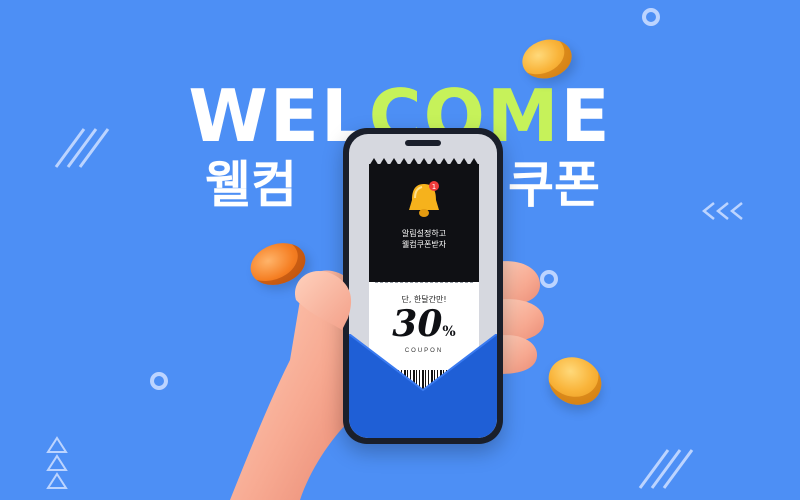 The width and height of the screenshot is (800, 500). I want to click on phone-notch, so click(423, 143).